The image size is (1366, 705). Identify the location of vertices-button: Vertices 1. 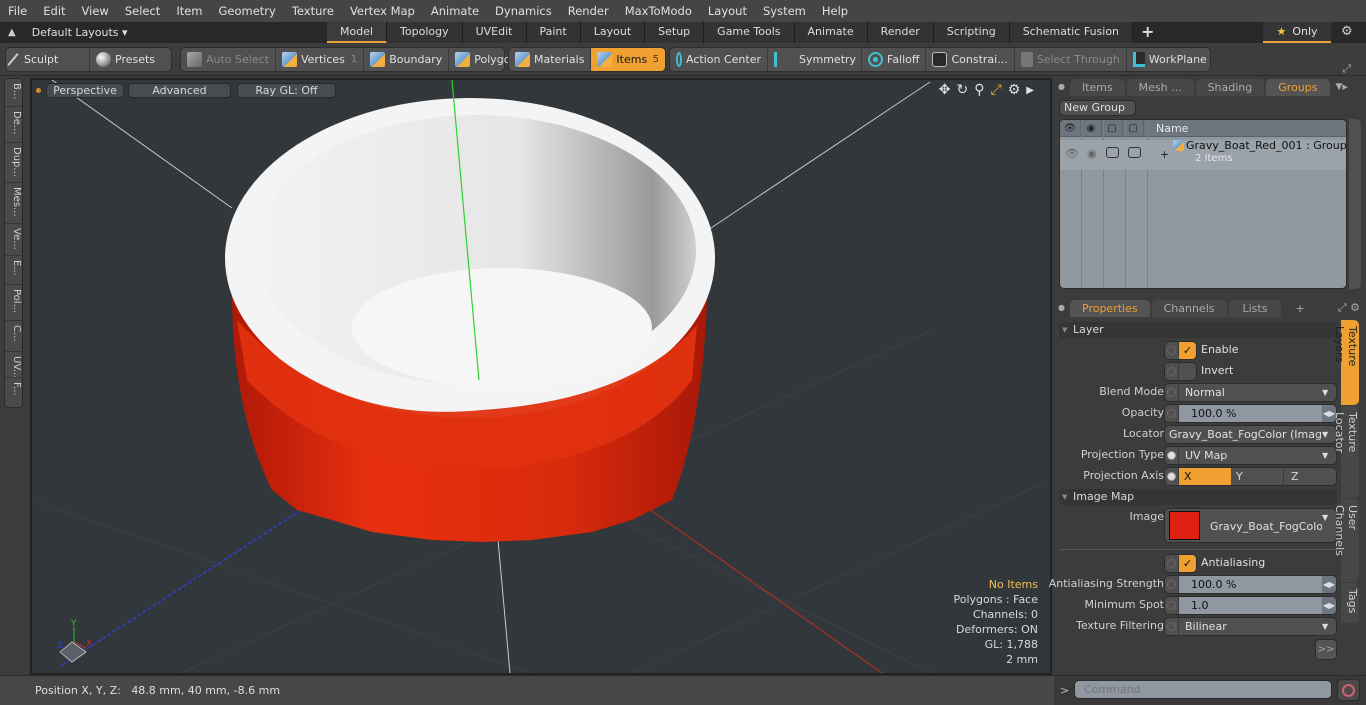
(320, 59).